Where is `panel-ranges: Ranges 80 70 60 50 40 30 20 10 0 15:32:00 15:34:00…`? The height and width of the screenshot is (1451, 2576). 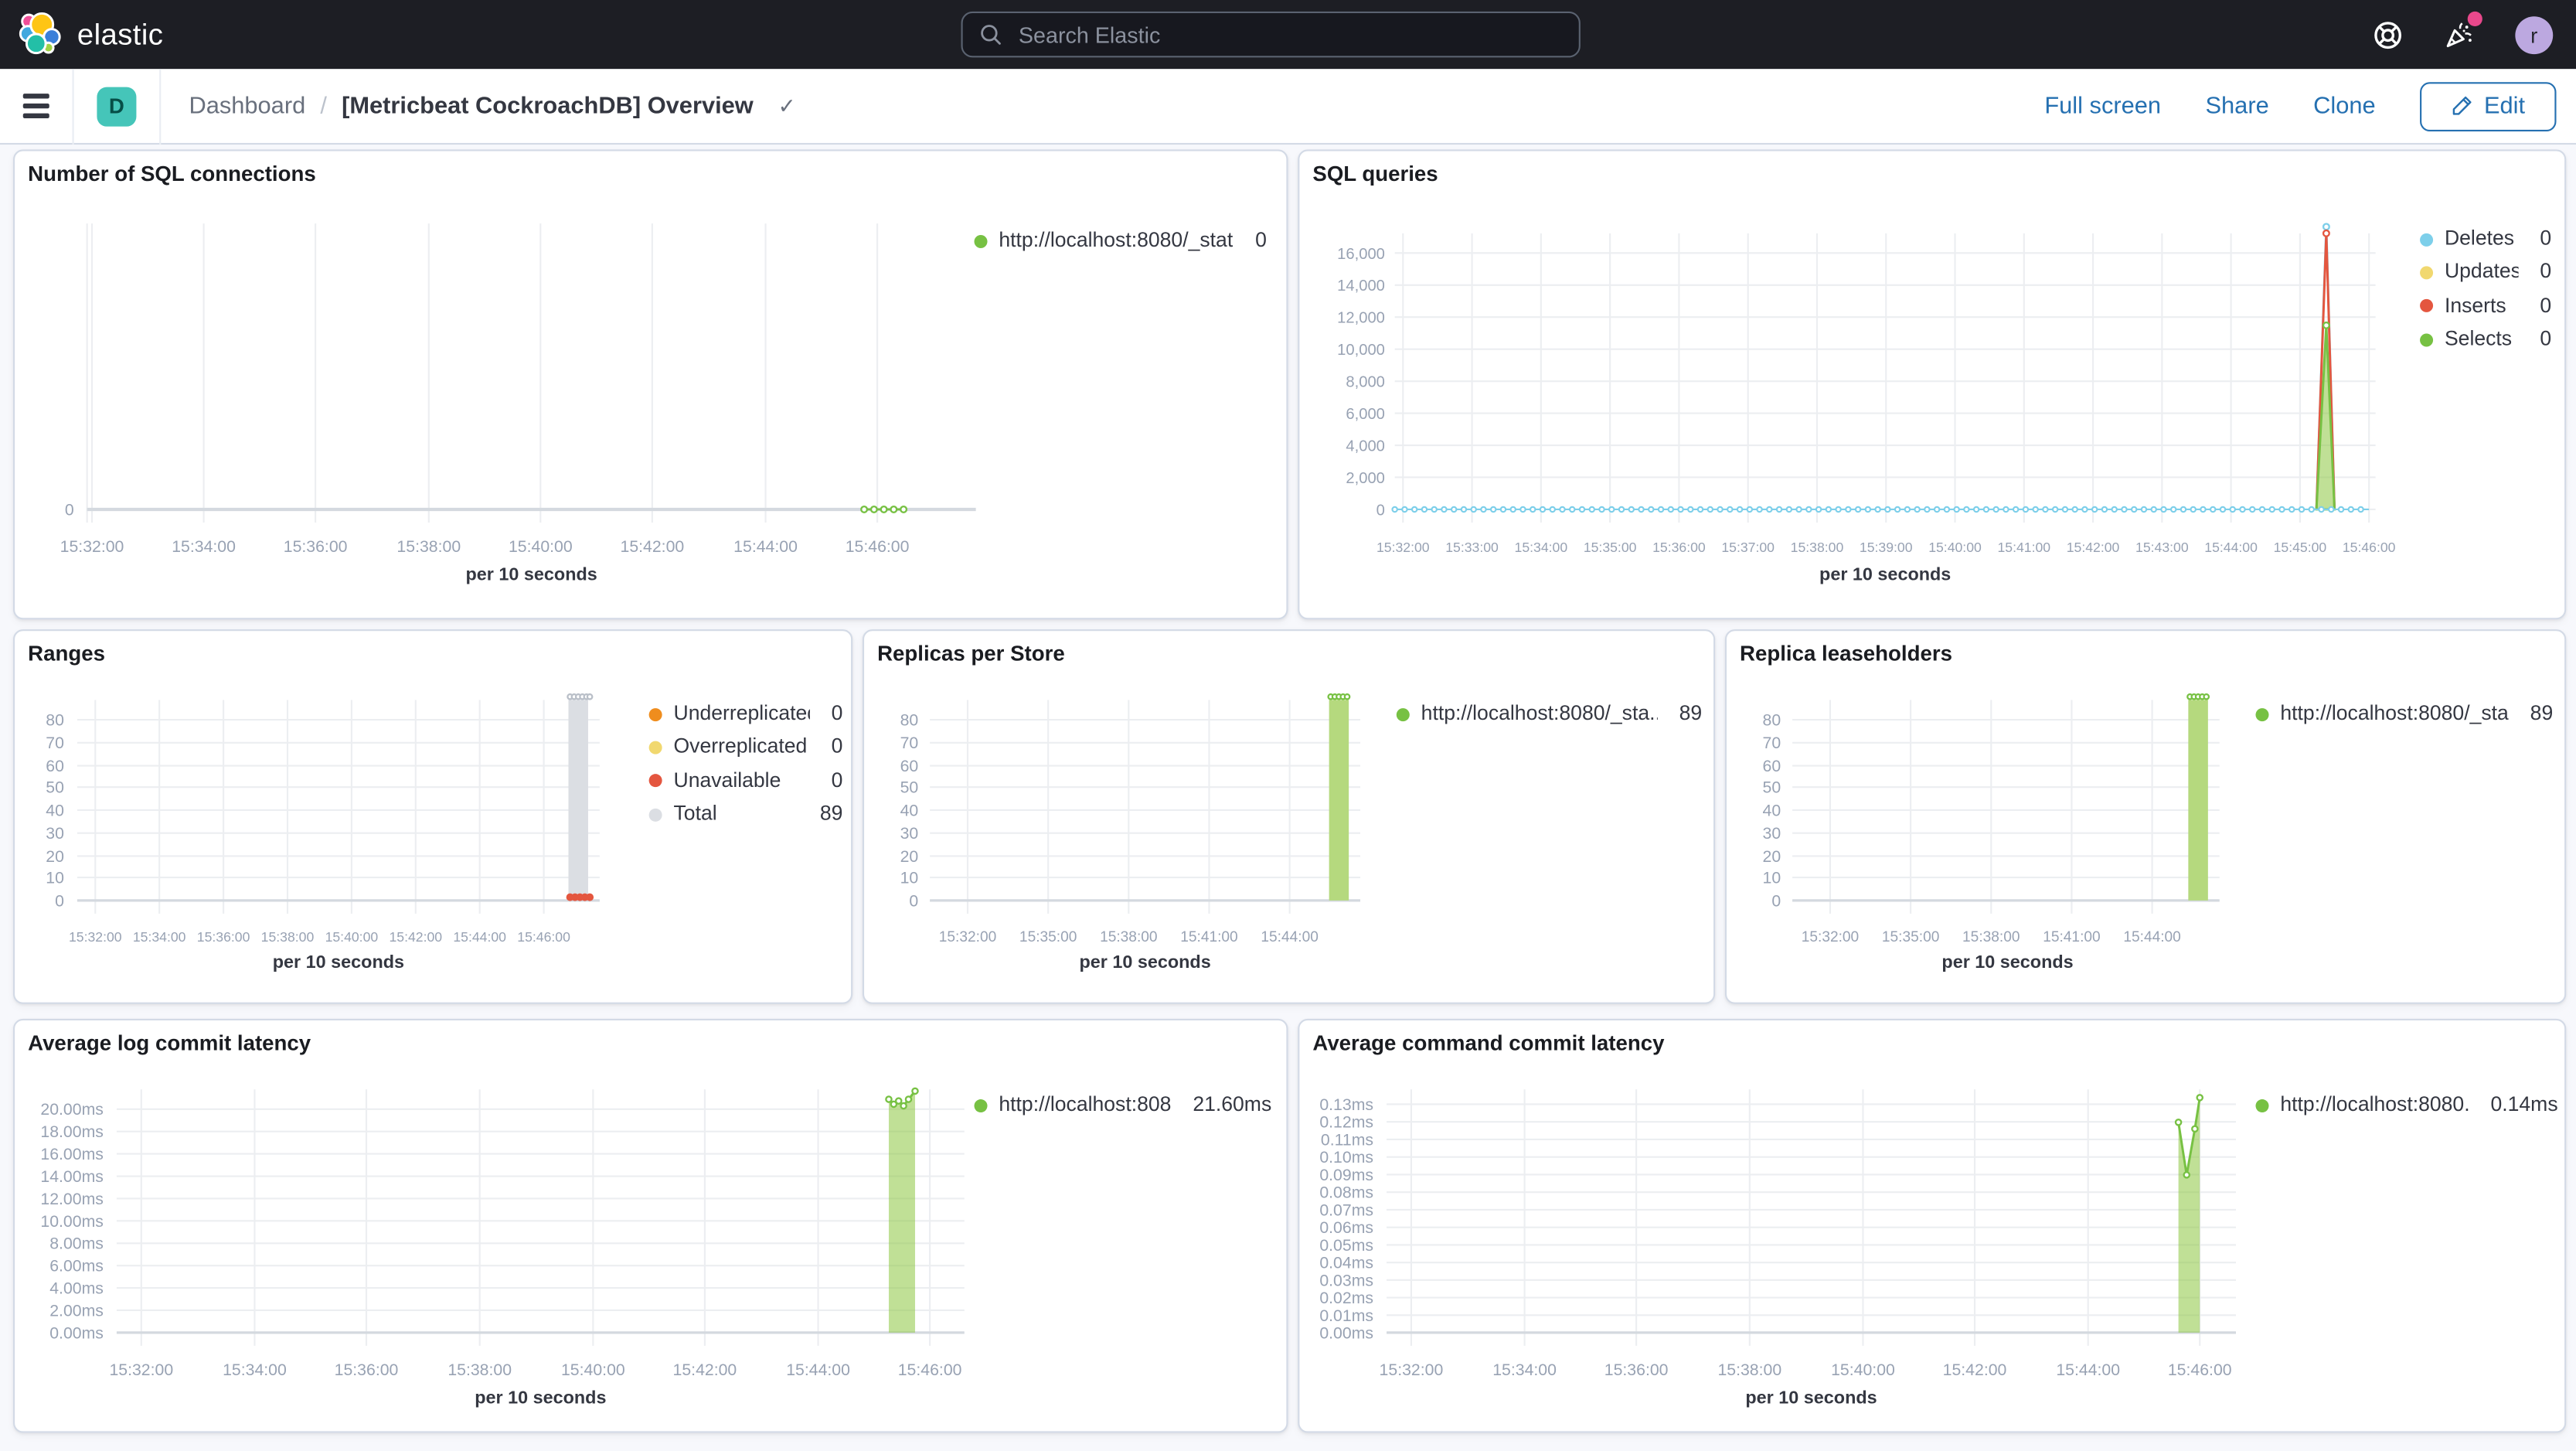
panel-ranges: Ranges 80 70 60 50 40 30 20 10 0 15:32:00 15:34:00… is located at coordinates (433, 816).